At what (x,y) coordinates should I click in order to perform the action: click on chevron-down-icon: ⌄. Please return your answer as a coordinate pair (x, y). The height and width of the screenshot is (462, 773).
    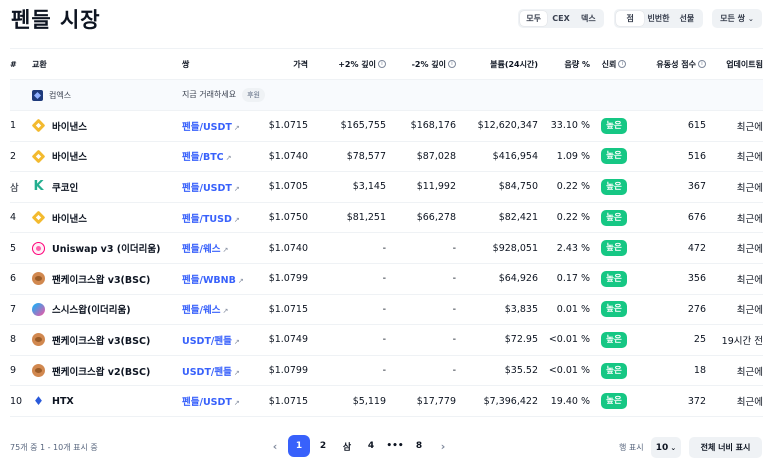
    Looking at the image, I should click on (751, 18).